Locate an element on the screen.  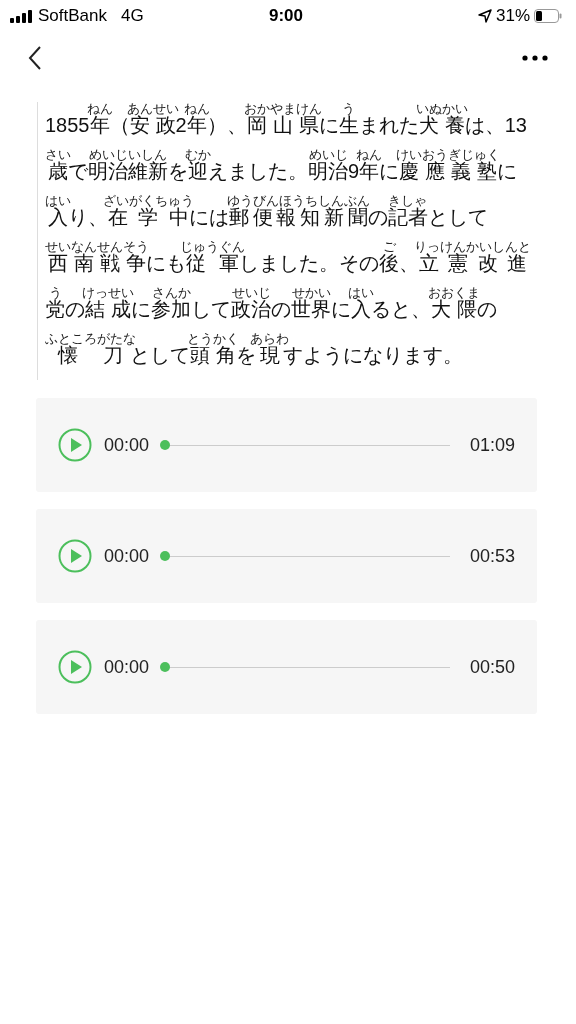
signal-icon is located at coordinates (21, 16).